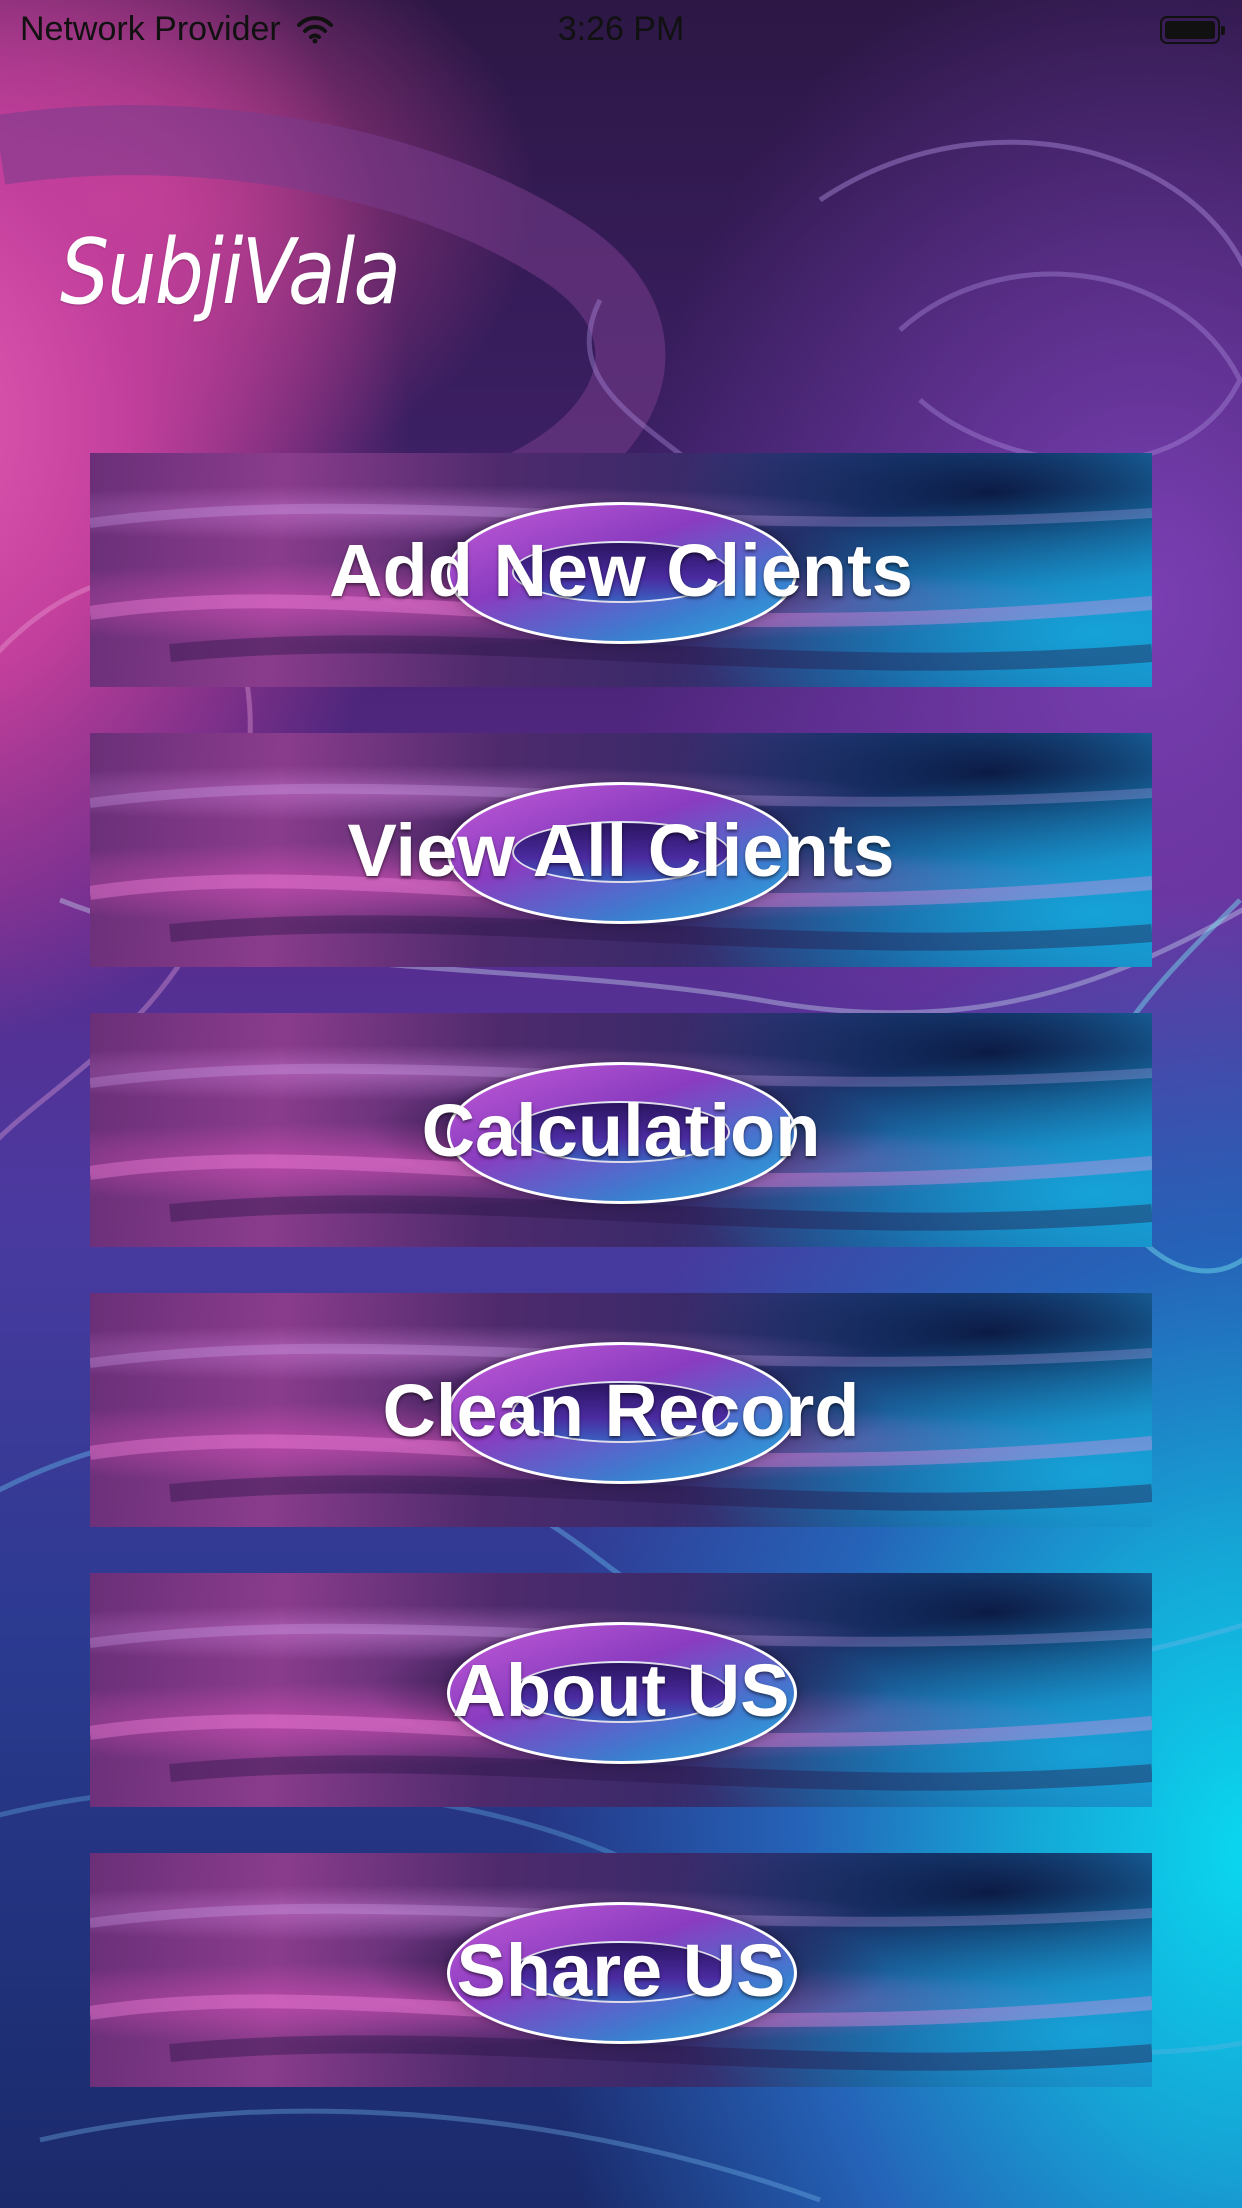  I want to click on status-time: 3:26 PM, so click(621, 29).